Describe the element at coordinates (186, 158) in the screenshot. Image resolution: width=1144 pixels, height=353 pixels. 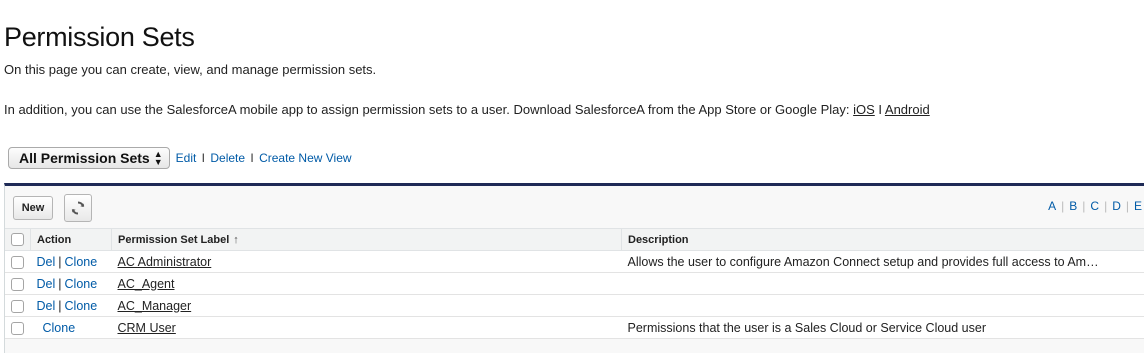
I see `edit-view-link: Edit` at that location.